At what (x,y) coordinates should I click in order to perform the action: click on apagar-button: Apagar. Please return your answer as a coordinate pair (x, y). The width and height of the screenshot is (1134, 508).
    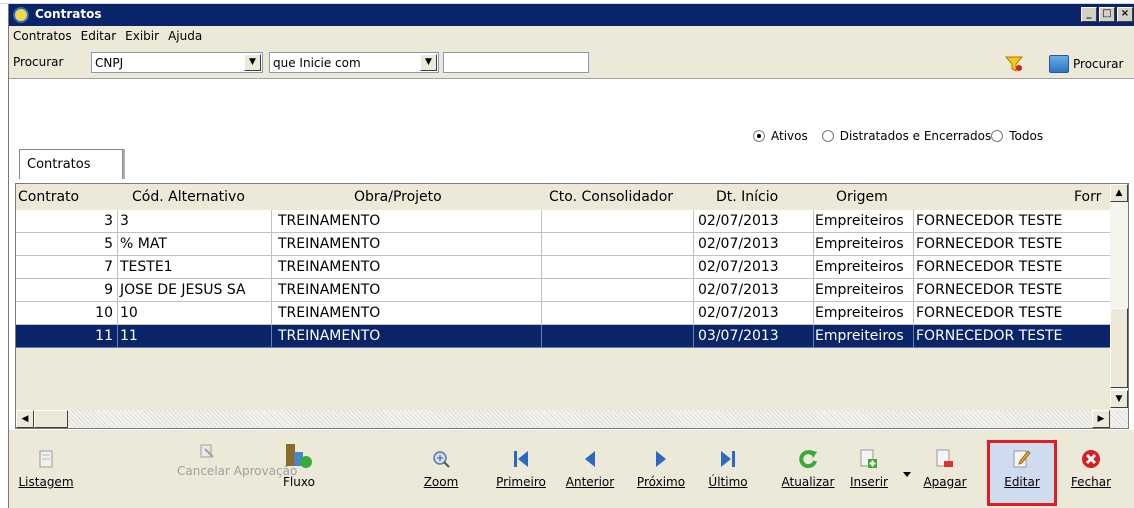
    Looking at the image, I should click on (945, 469).